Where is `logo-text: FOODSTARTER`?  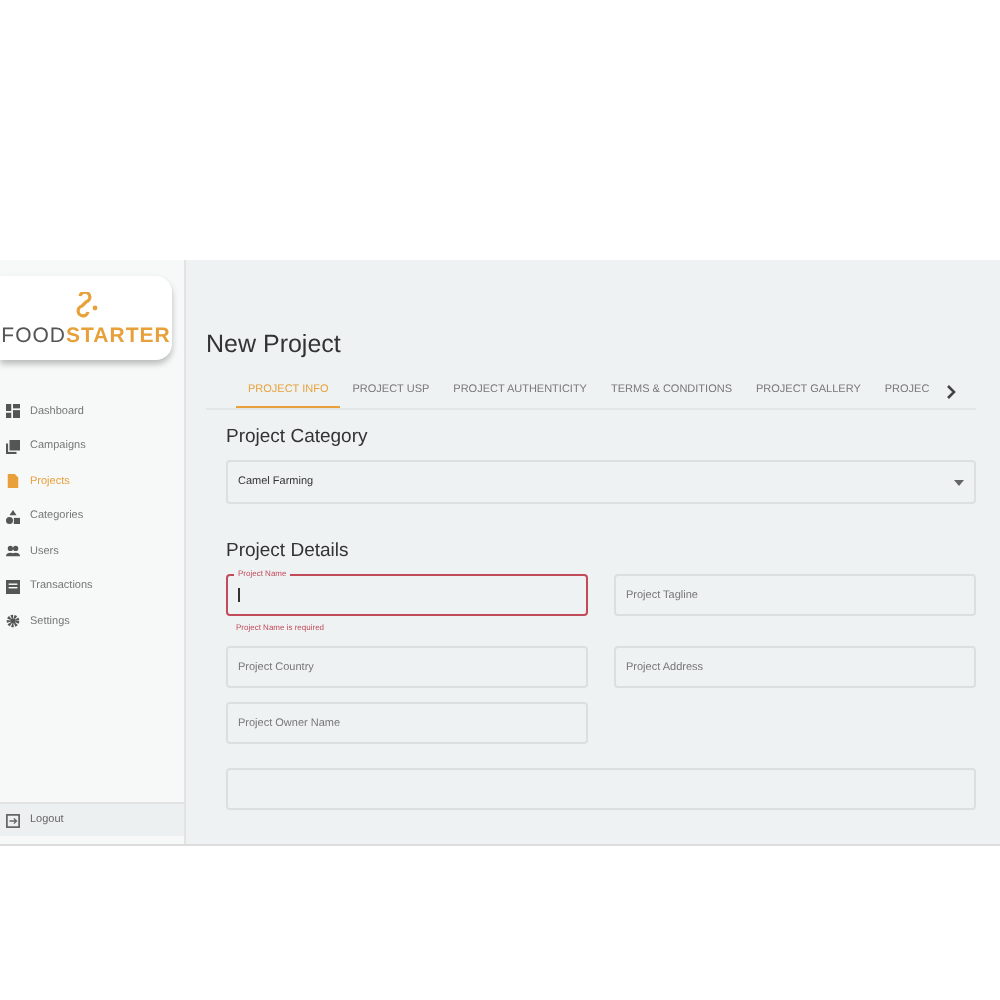 logo-text: FOODSTARTER is located at coordinates (86, 336).